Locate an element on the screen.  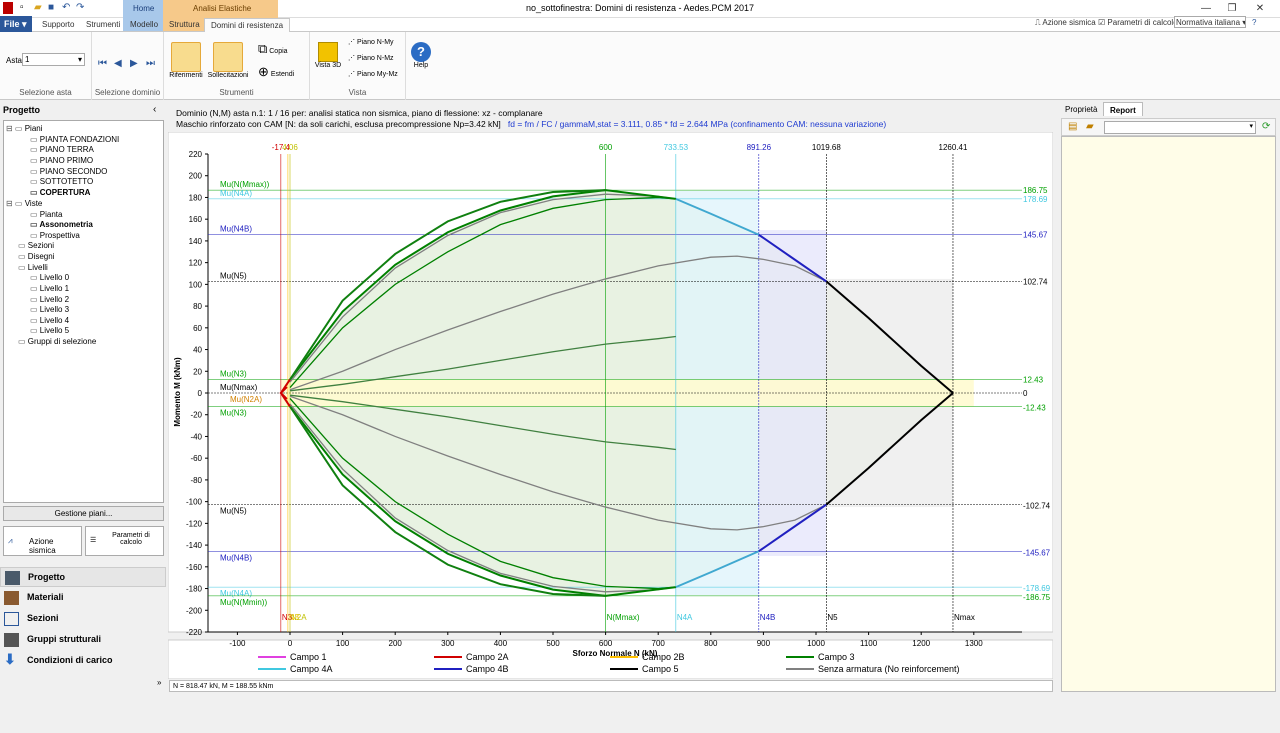
tree-item: ▭ Sezioni is located at coordinates (36, 245).